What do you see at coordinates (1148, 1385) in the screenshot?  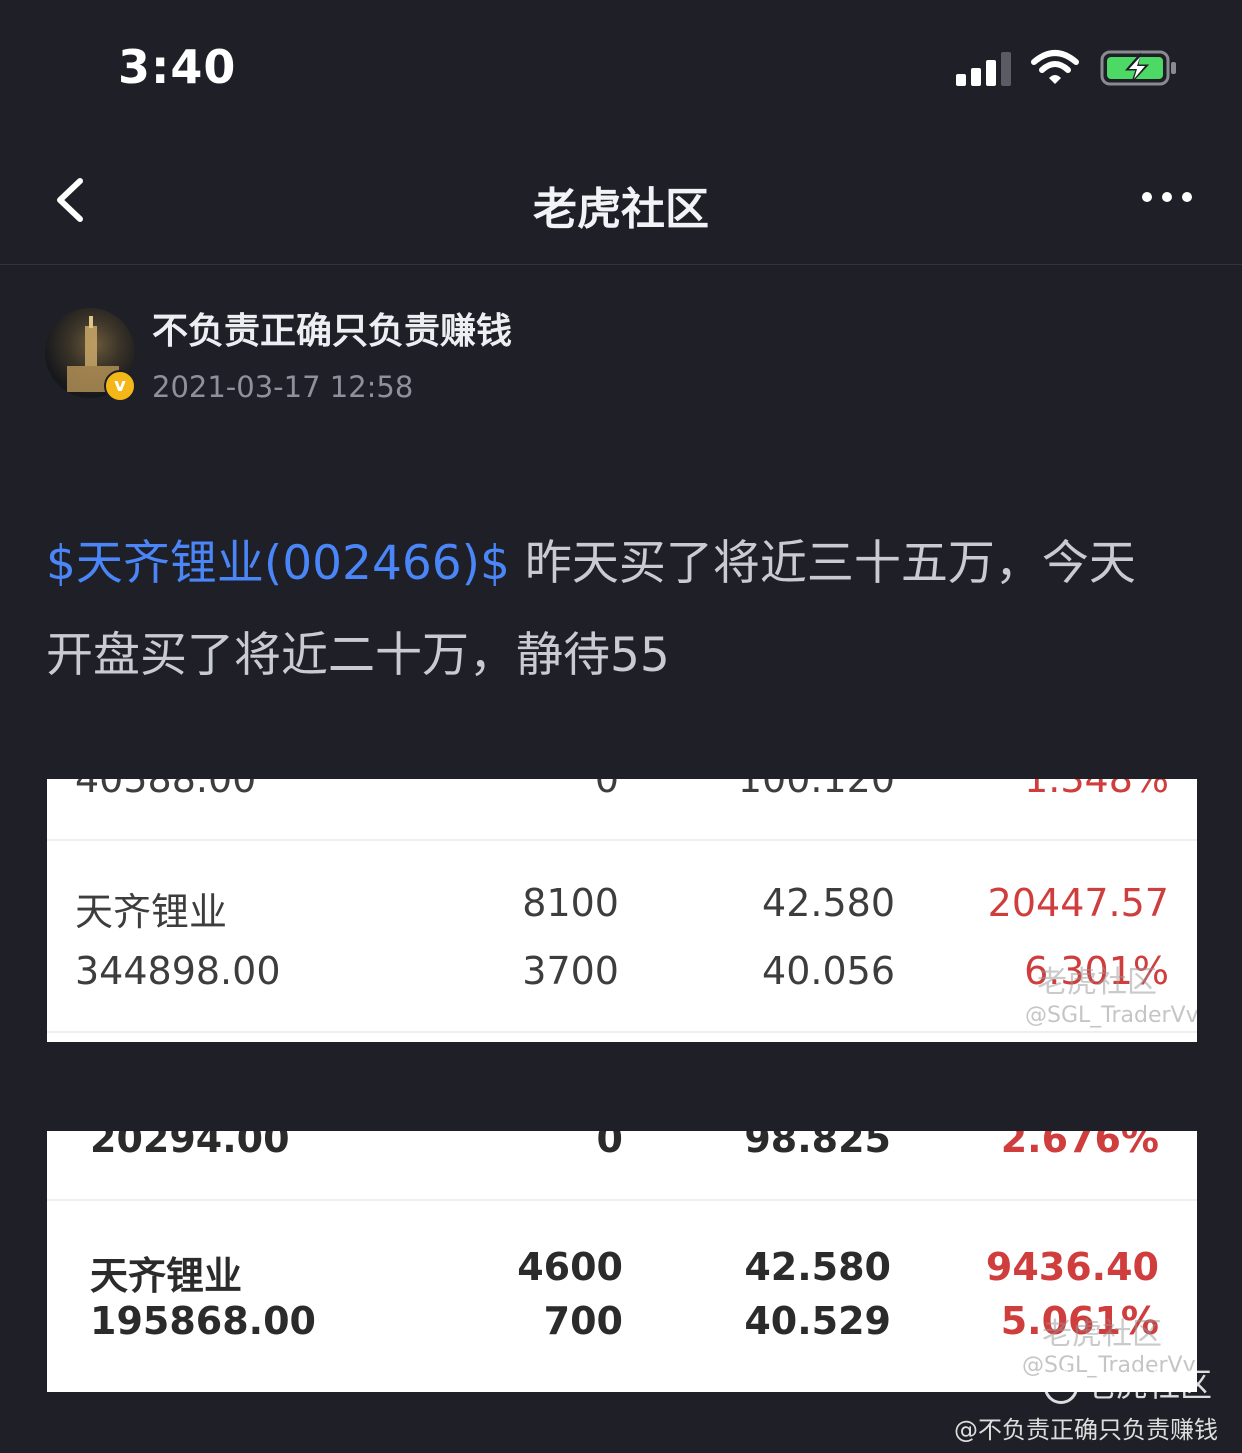 I see `page-watermark-logo-text: 老虎社区` at bounding box center [1148, 1385].